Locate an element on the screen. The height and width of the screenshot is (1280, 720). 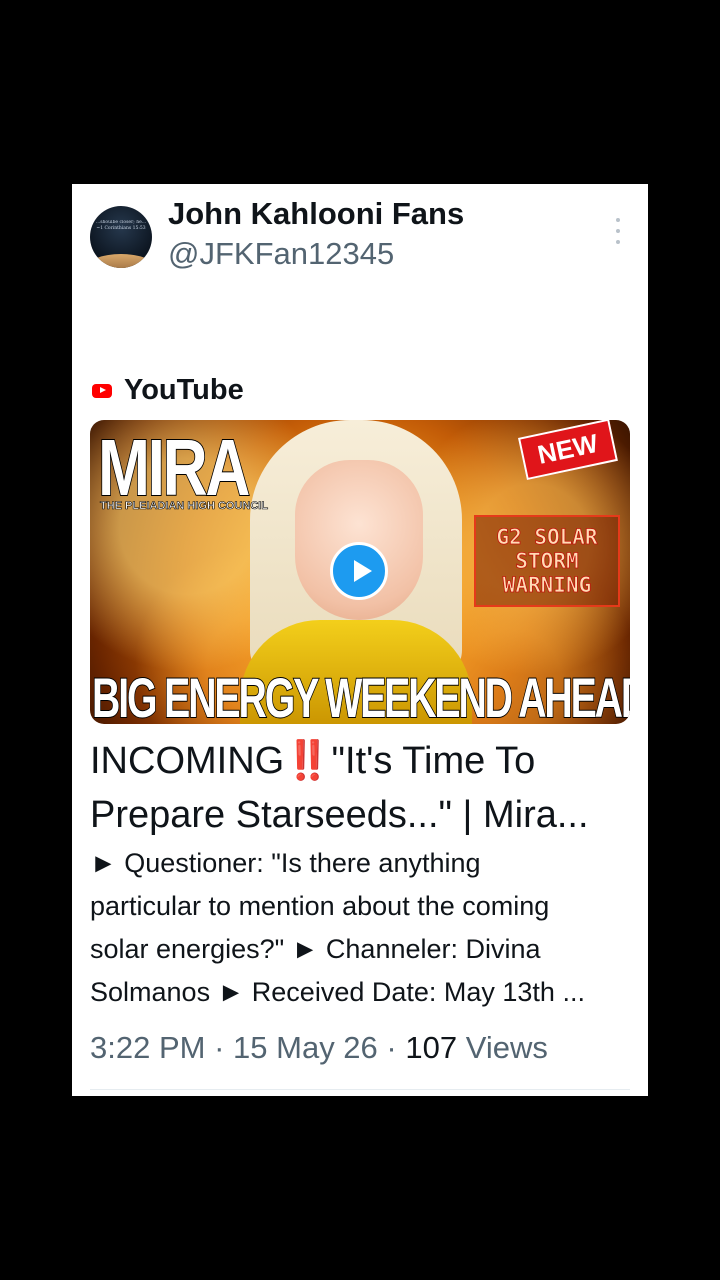
description-line-3: solar energies?" ► Channeler: Divina is located at coordinates (315, 949).